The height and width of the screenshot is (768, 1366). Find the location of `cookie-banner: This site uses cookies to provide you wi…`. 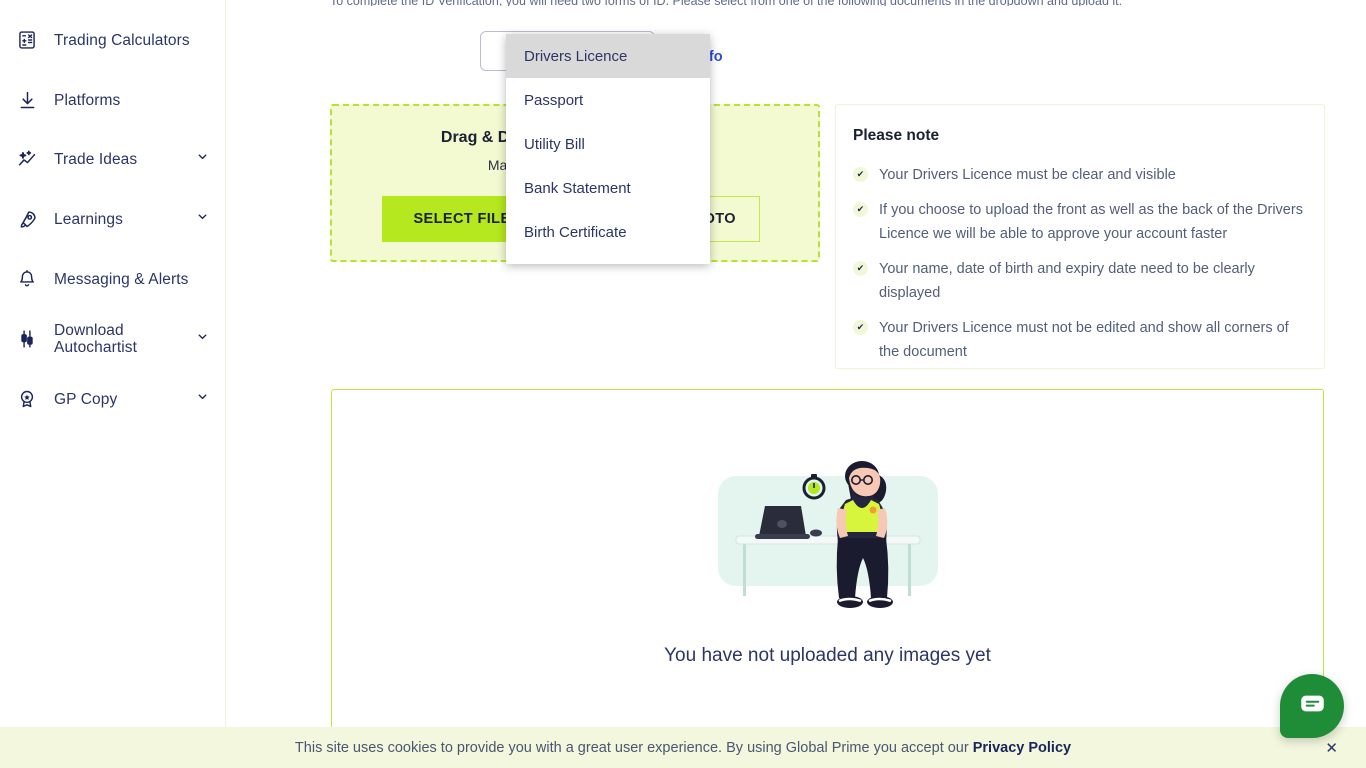

cookie-banner: This site uses cookies to provide you wi… is located at coordinates (683, 747).